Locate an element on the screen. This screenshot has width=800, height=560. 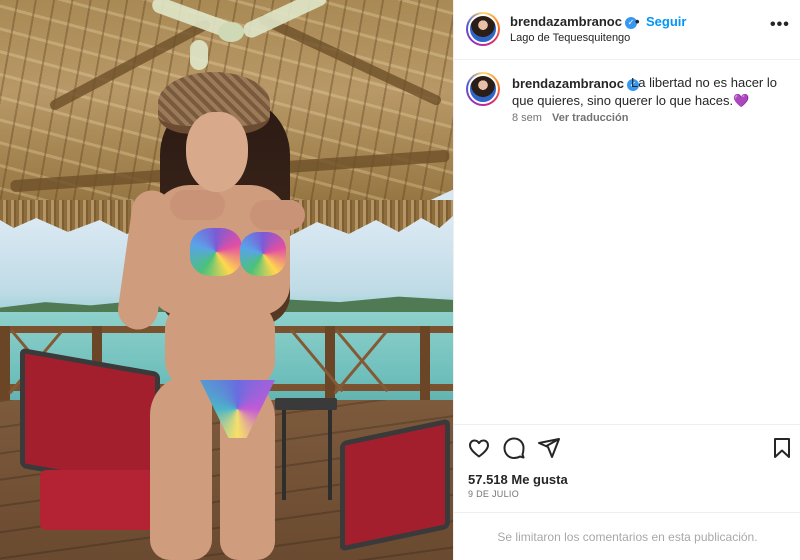
location-link: Lago de Tequesquitengo is located at coordinates (570, 38).